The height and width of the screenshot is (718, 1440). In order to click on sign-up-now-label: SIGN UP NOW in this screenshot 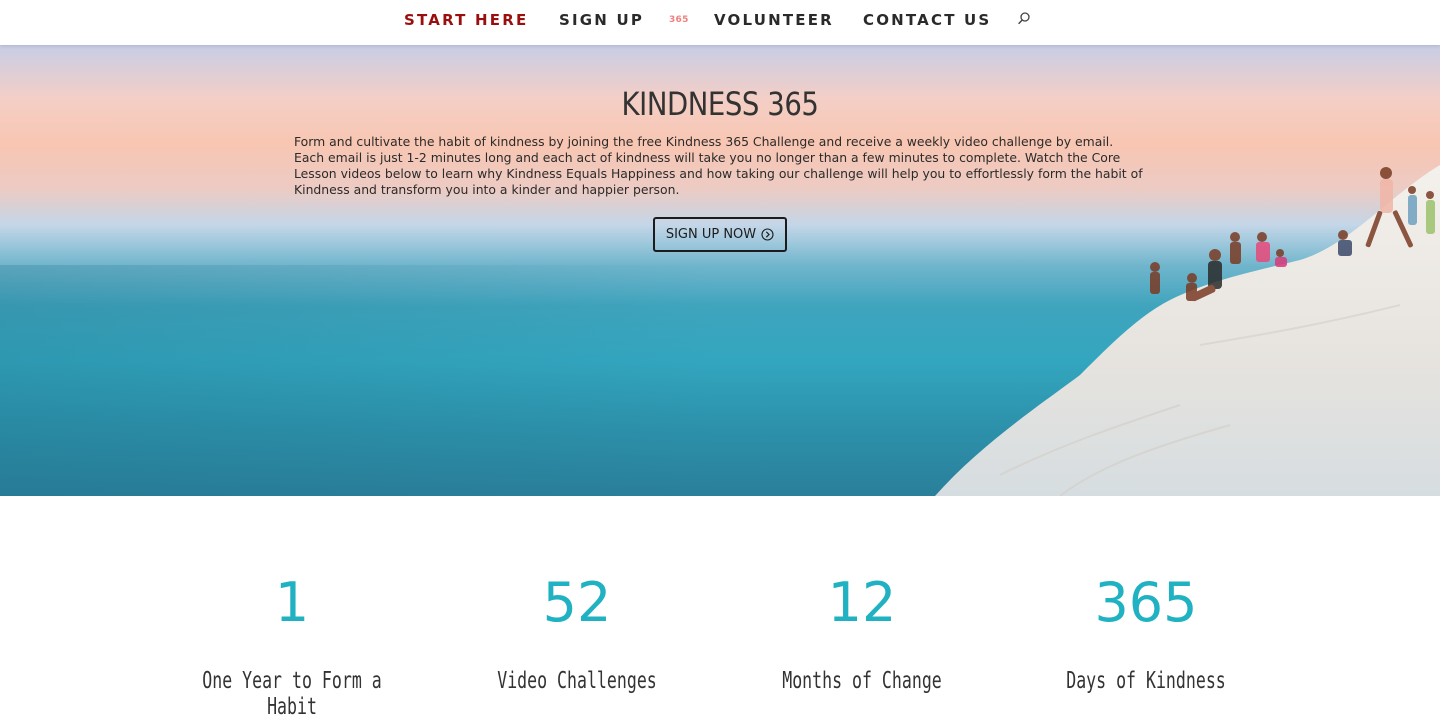, I will do `click(711, 234)`.